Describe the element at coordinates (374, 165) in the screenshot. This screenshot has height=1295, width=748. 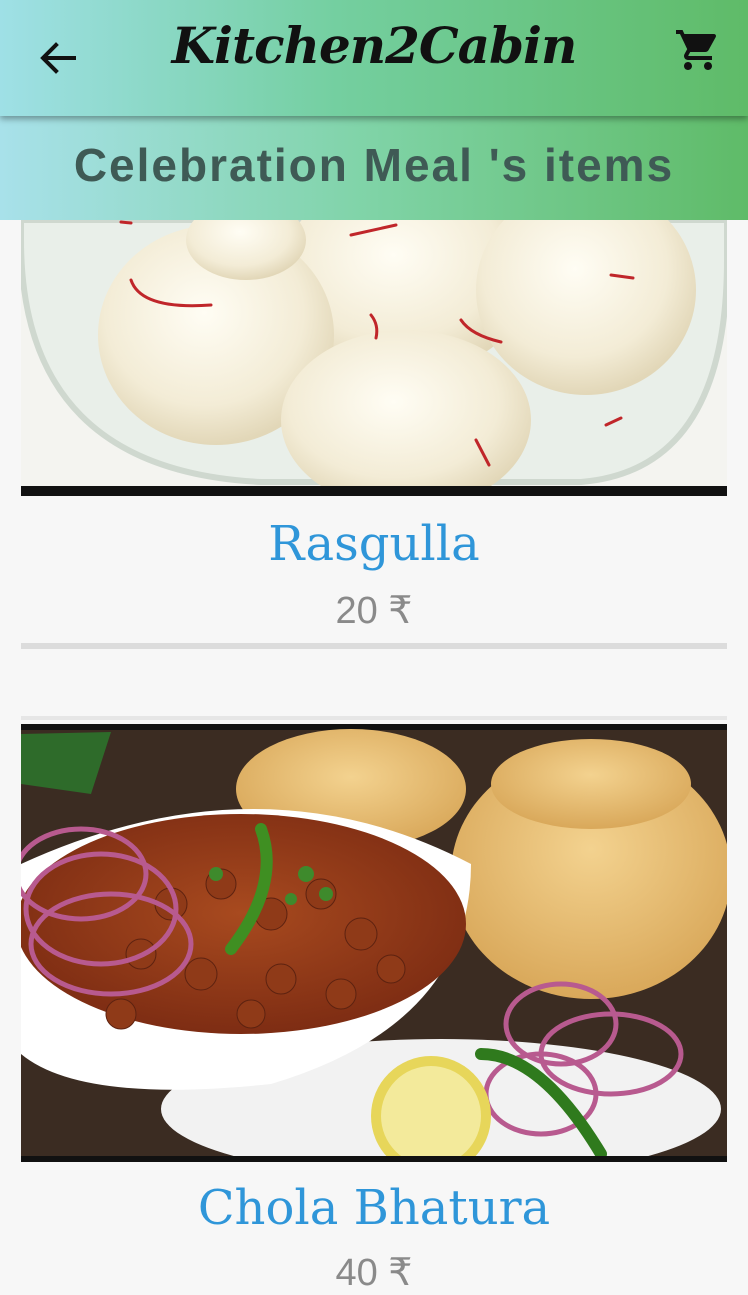
I see `section-title: Celebration Meal 's items` at that location.